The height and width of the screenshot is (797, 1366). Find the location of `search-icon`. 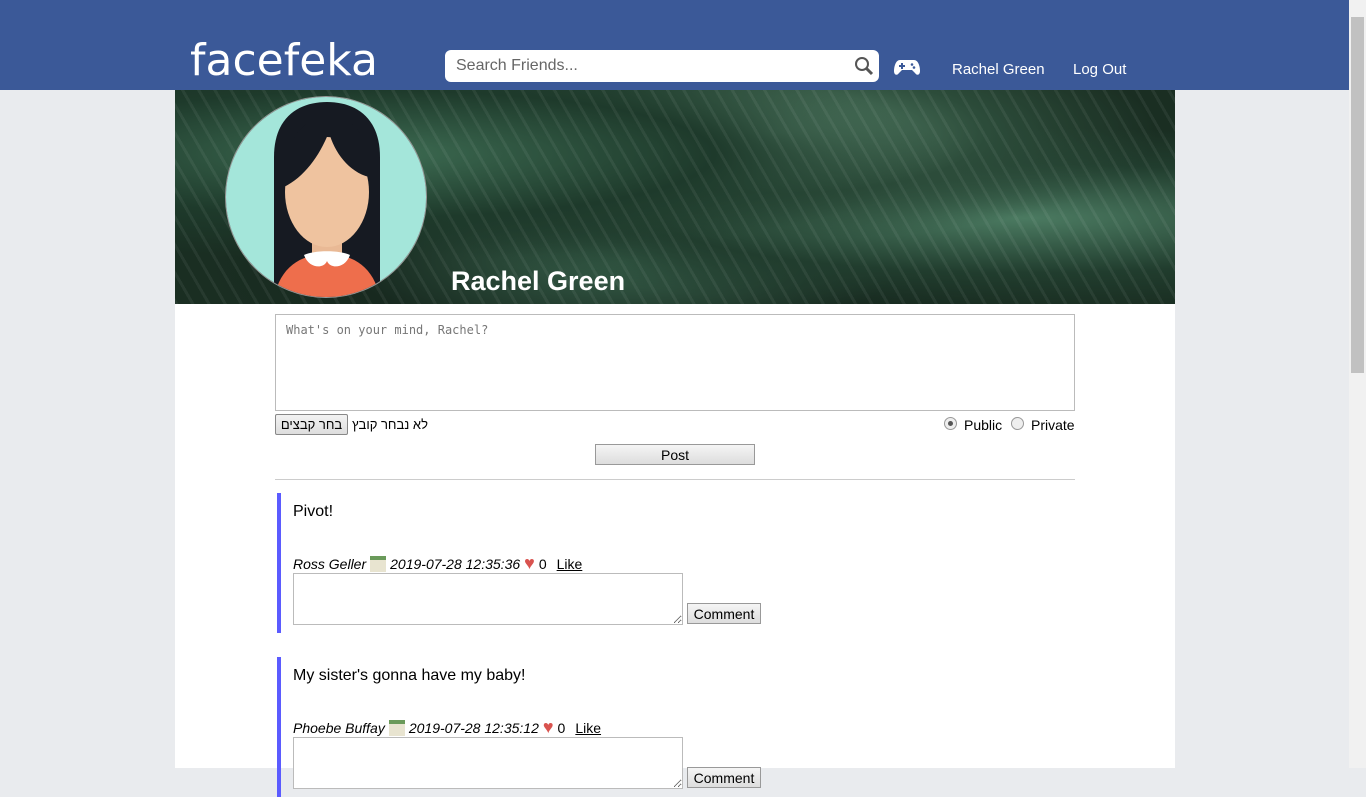

search-icon is located at coordinates (864, 66).